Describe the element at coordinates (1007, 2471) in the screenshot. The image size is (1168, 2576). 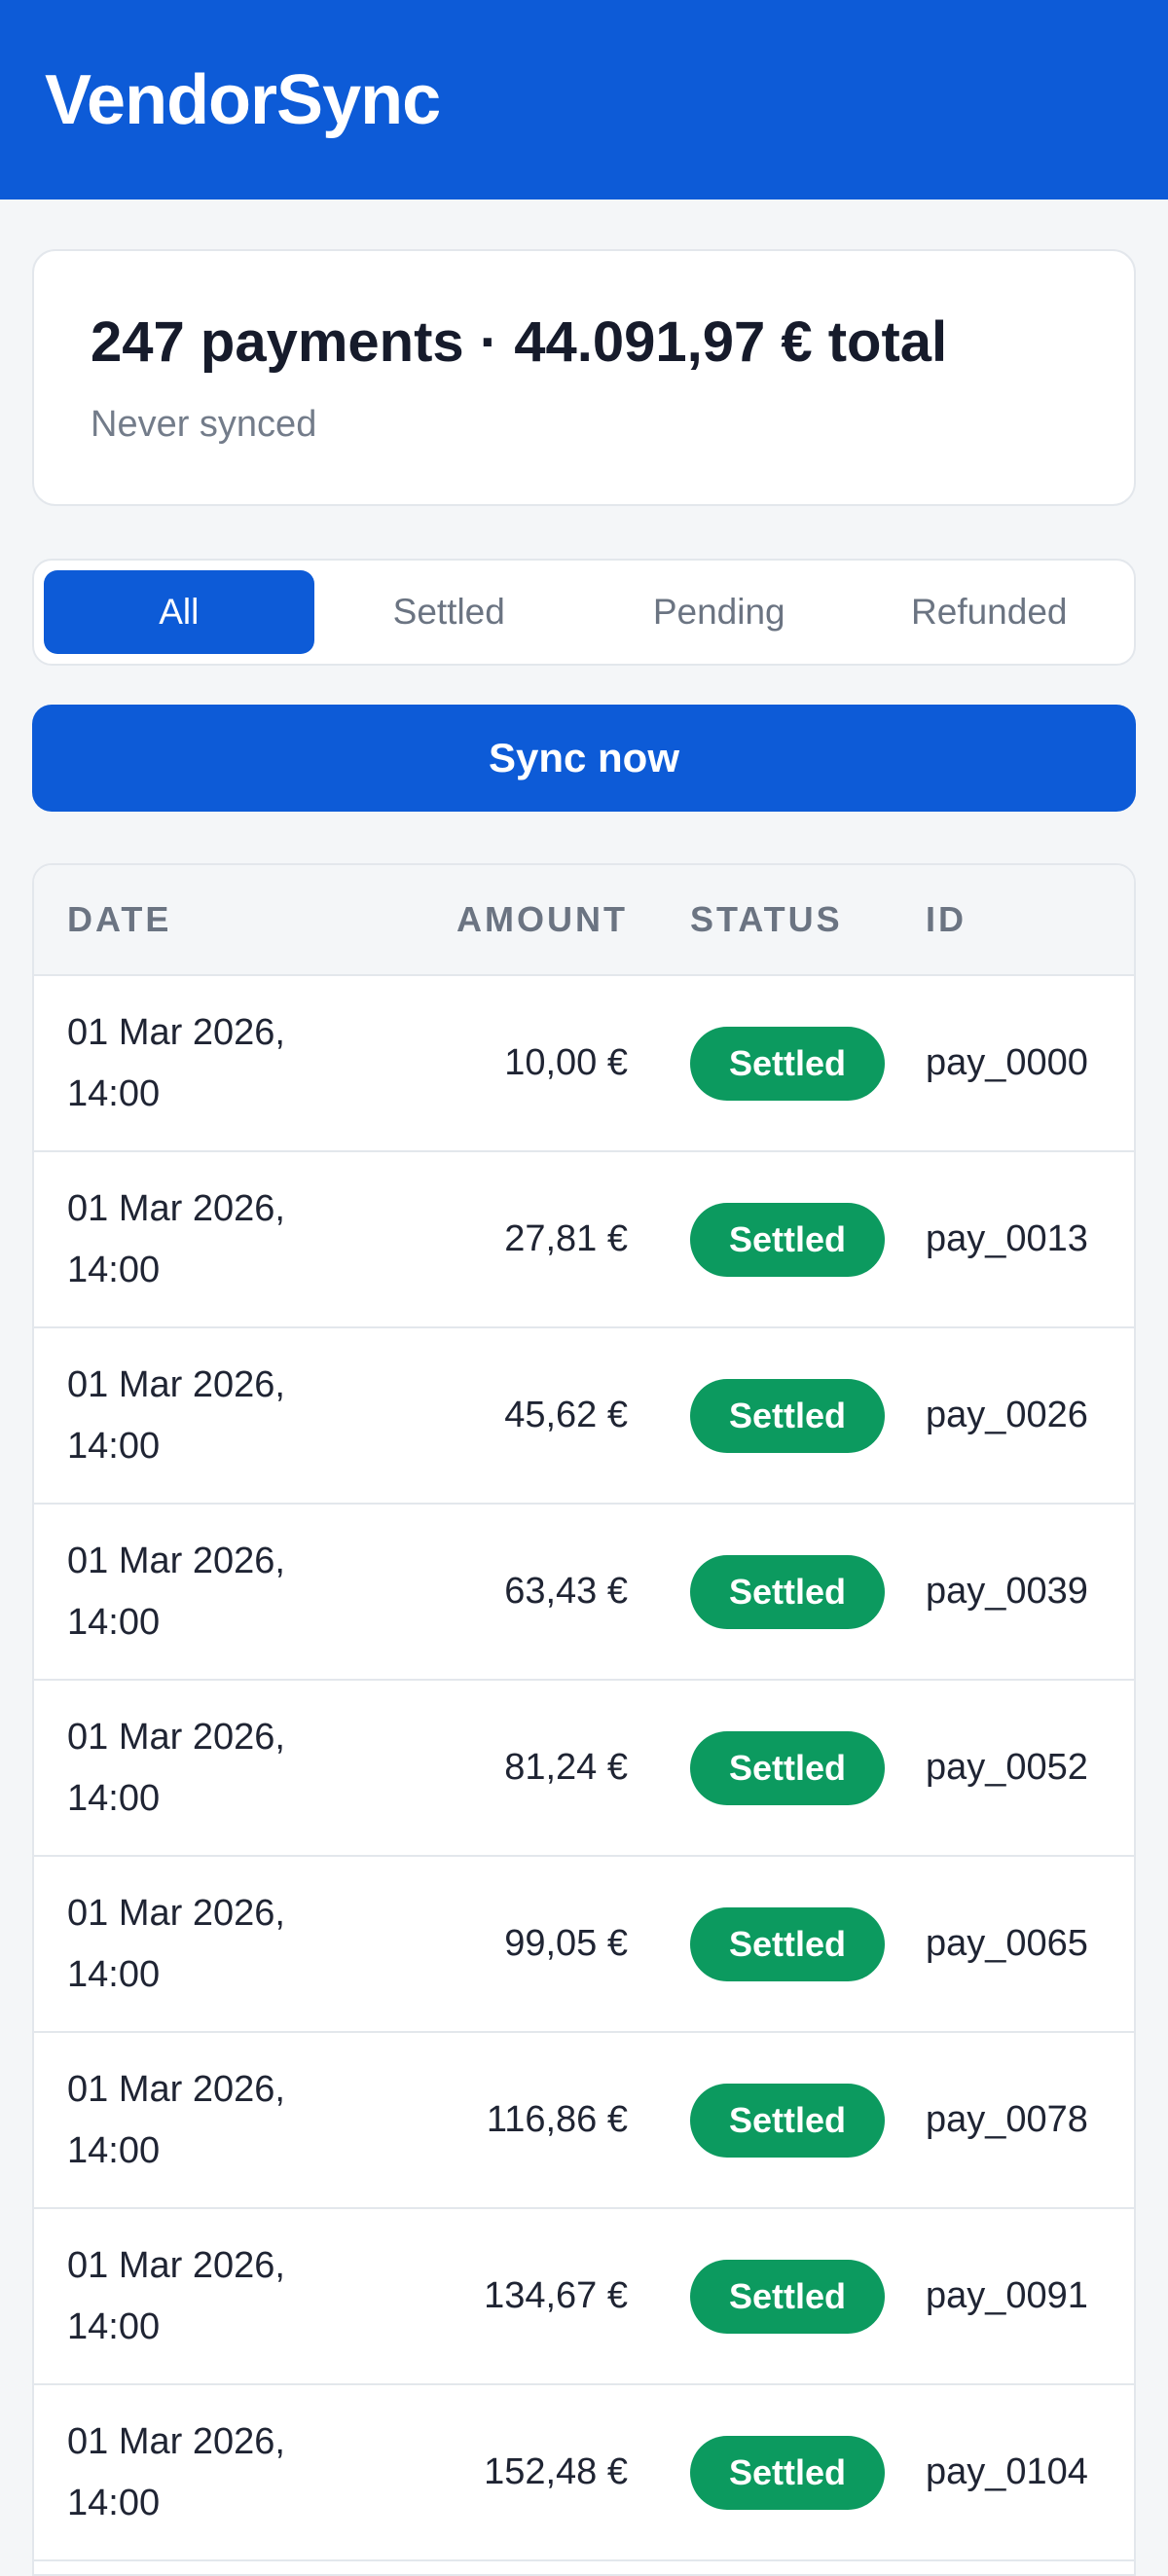
I see `id-cell: pay_0104` at that location.